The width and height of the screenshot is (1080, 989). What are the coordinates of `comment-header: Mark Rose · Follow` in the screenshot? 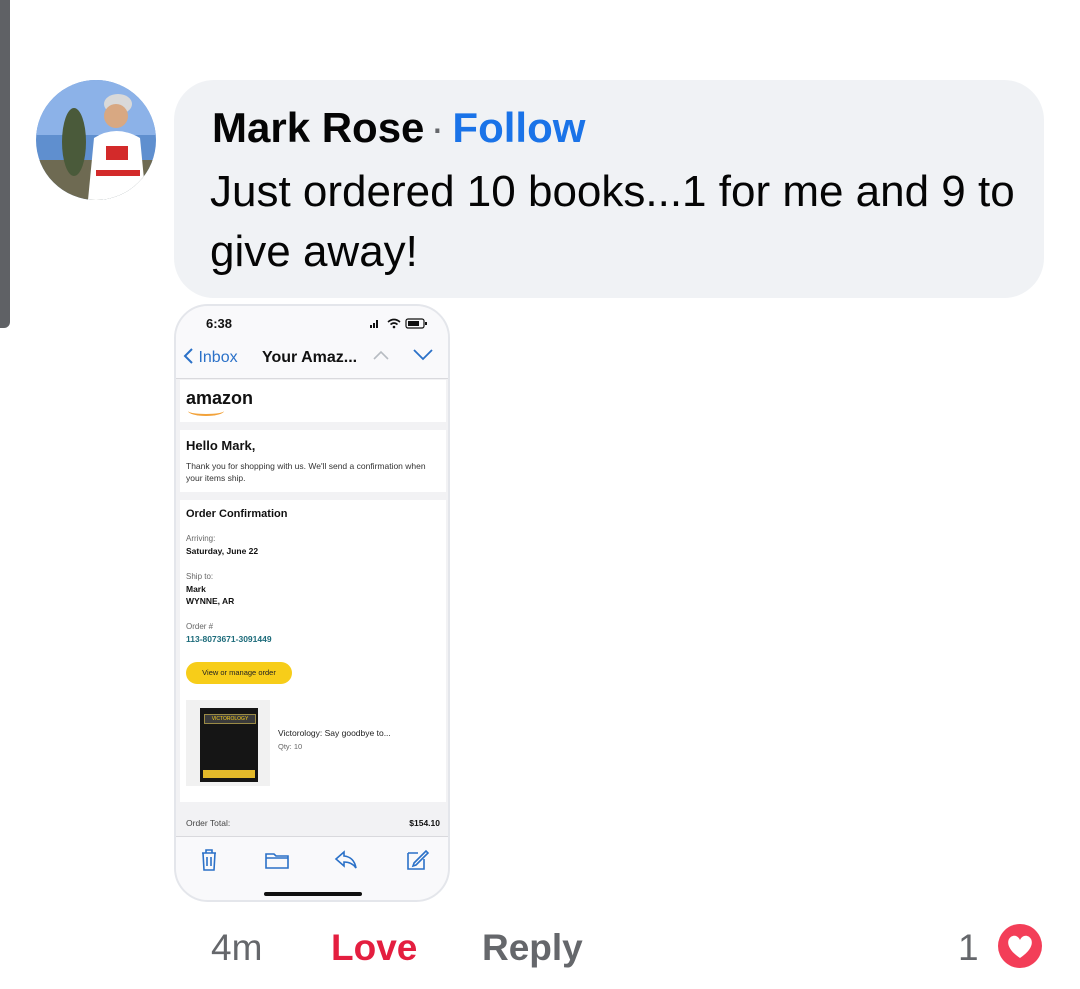 It's located at (398, 128).